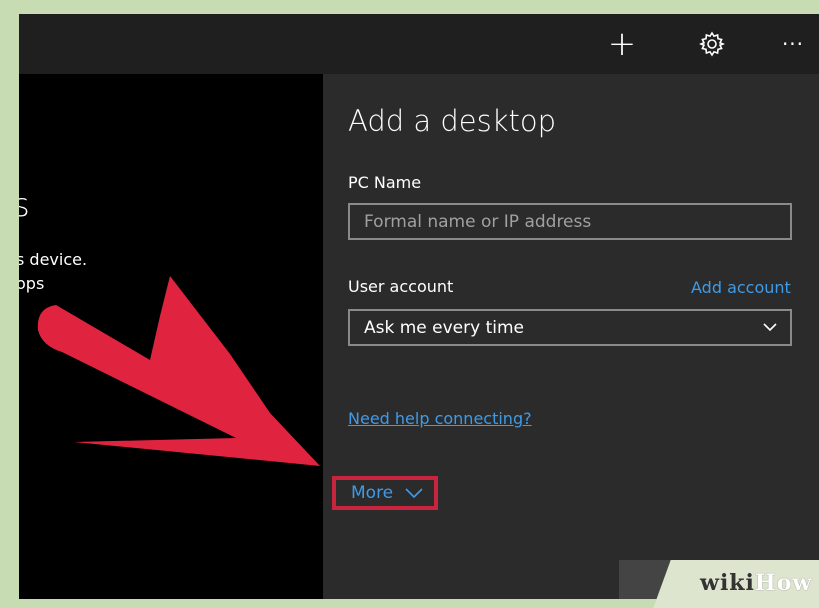  What do you see at coordinates (783, 583) in the screenshot?
I see `watermark-how: How` at bounding box center [783, 583].